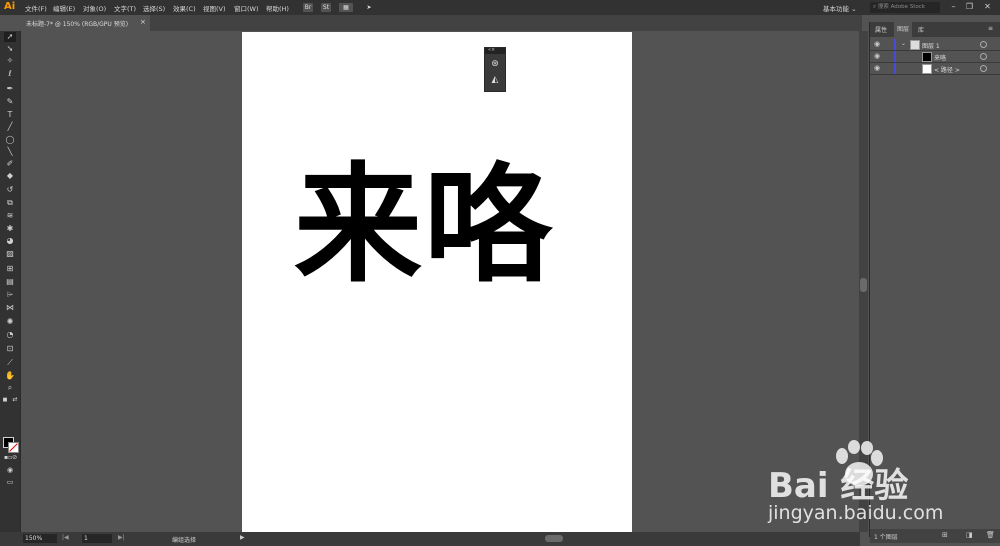  Describe the element at coordinates (10, 269) in the screenshot. I see `mesh-tool-icon: ⊞` at that location.